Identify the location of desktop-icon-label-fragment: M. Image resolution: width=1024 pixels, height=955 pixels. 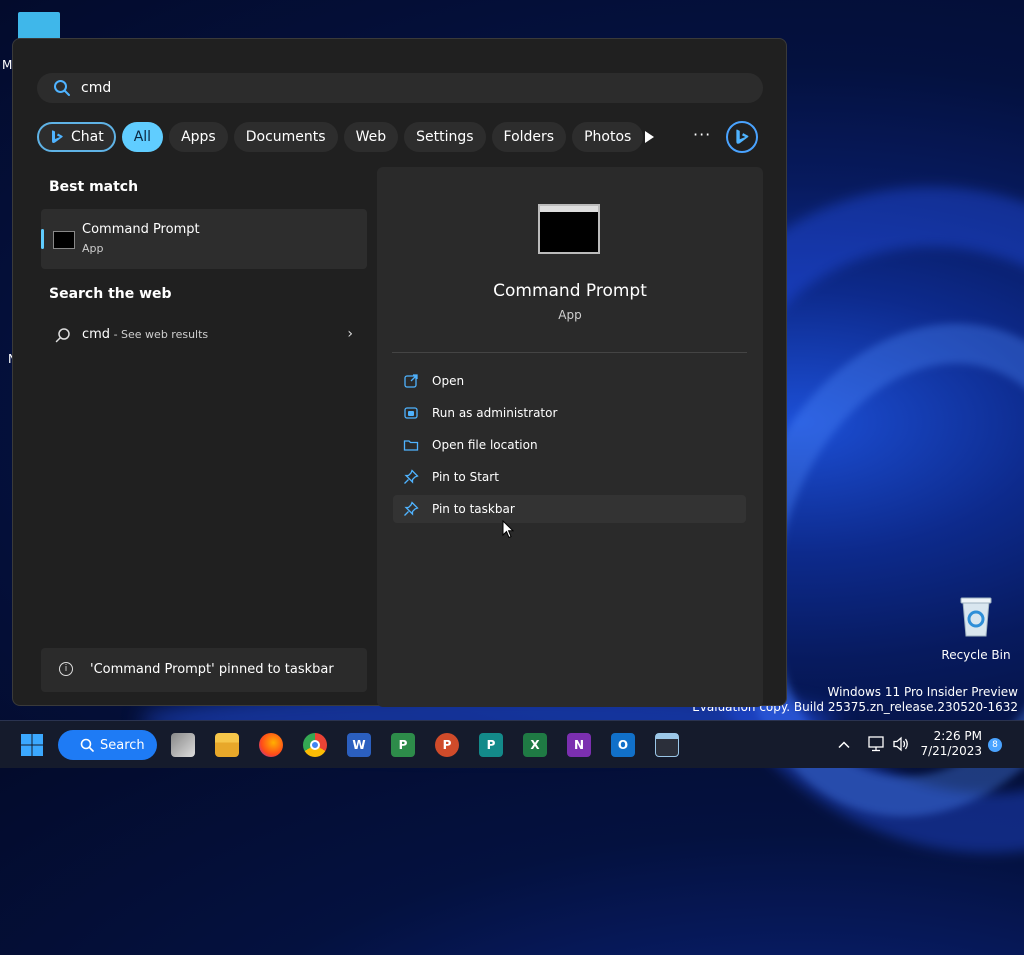
(7, 65).